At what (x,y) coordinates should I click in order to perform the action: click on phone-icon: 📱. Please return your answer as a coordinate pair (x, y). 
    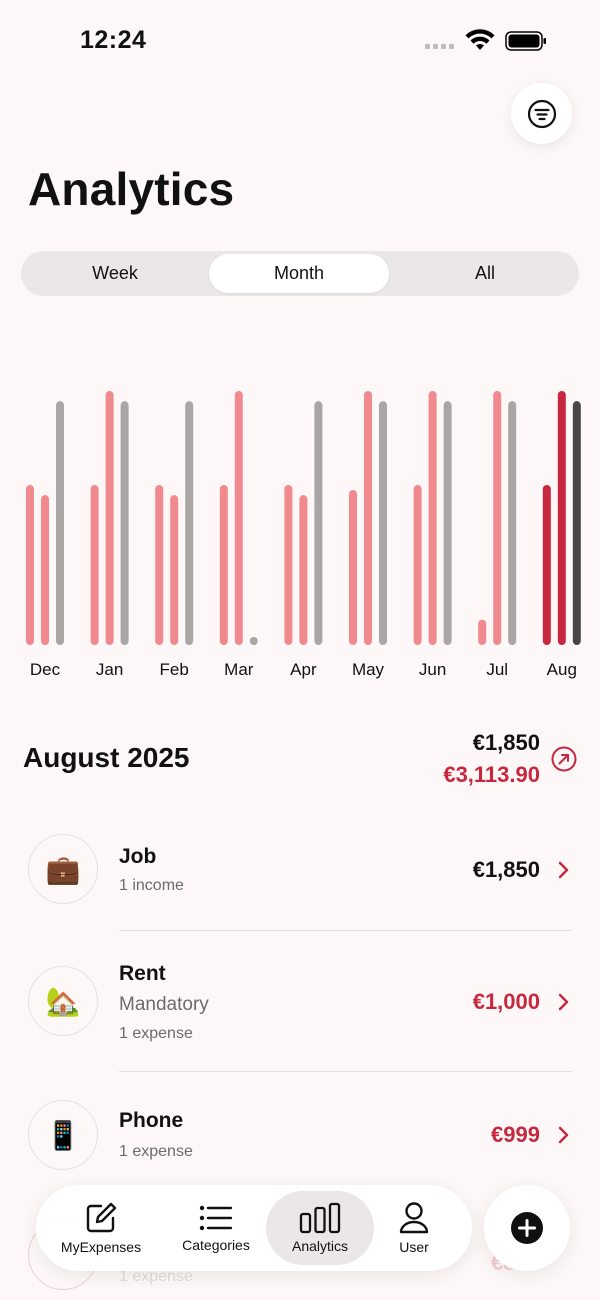
    Looking at the image, I should click on (63, 1135).